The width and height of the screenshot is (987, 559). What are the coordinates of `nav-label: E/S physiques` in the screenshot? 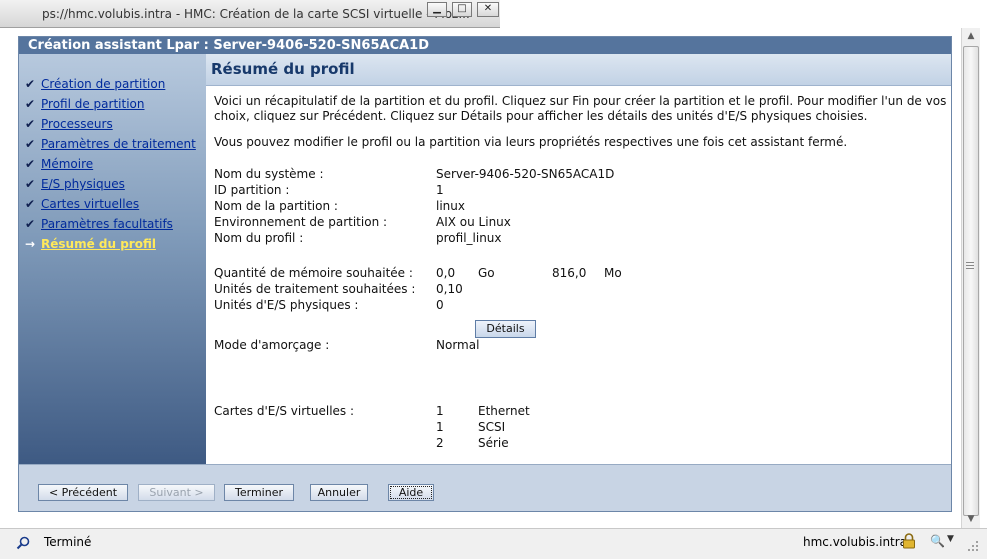 It's located at (83, 184).